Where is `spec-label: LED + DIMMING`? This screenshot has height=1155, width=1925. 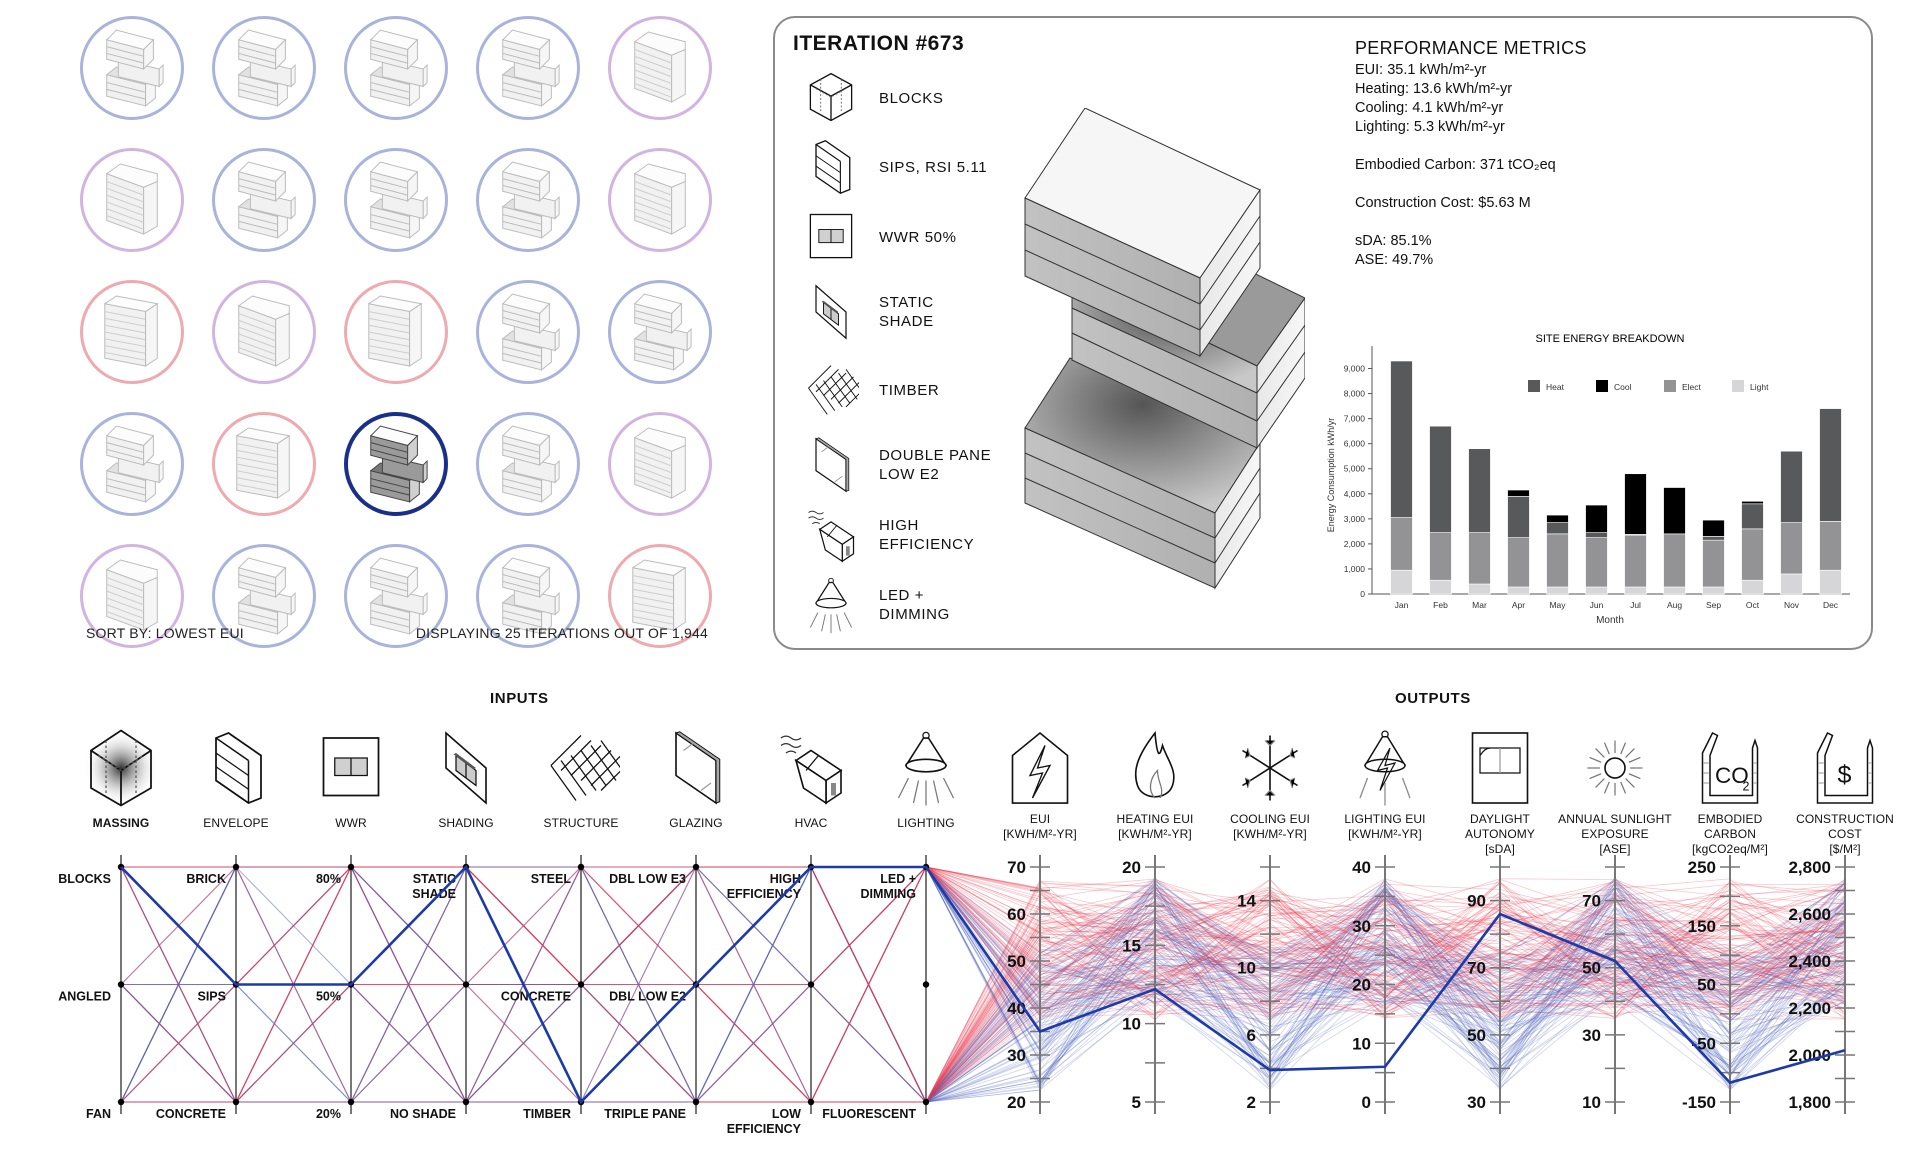
spec-label: LED + DIMMING is located at coordinates (914, 605).